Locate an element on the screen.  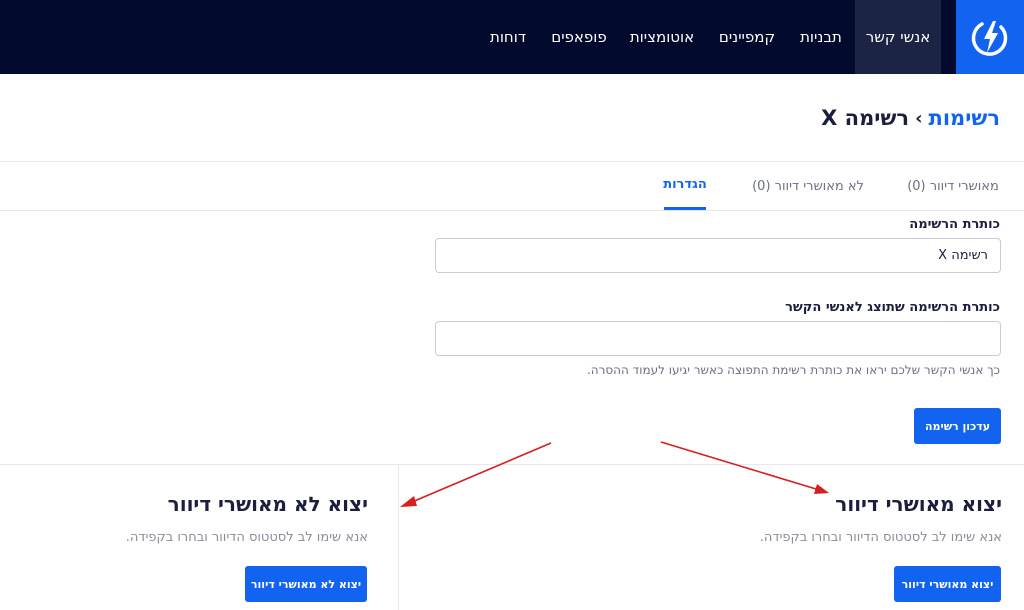
list-title-input is located at coordinates (718, 255).